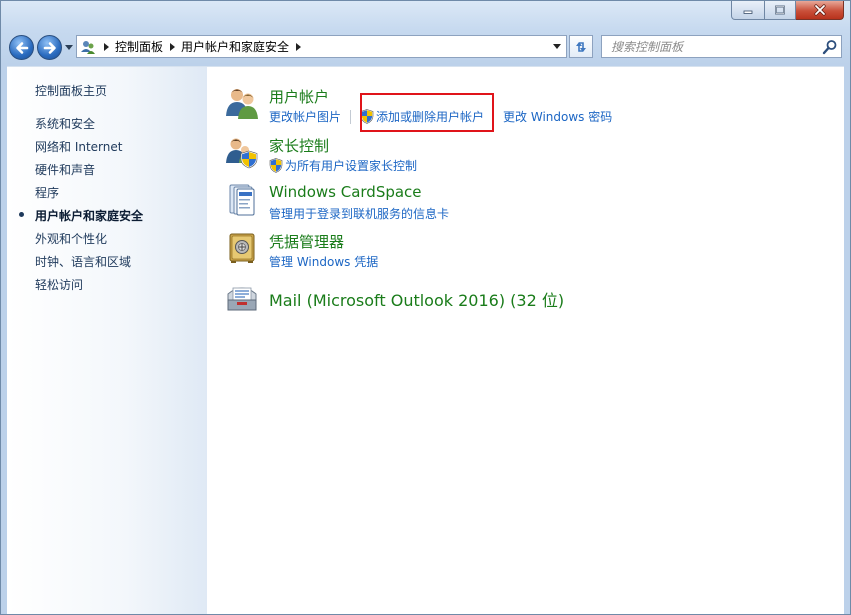 The image size is (851, 615). I want to click on category-title-cardspace: Windows CardSpace, so click(345, 192).